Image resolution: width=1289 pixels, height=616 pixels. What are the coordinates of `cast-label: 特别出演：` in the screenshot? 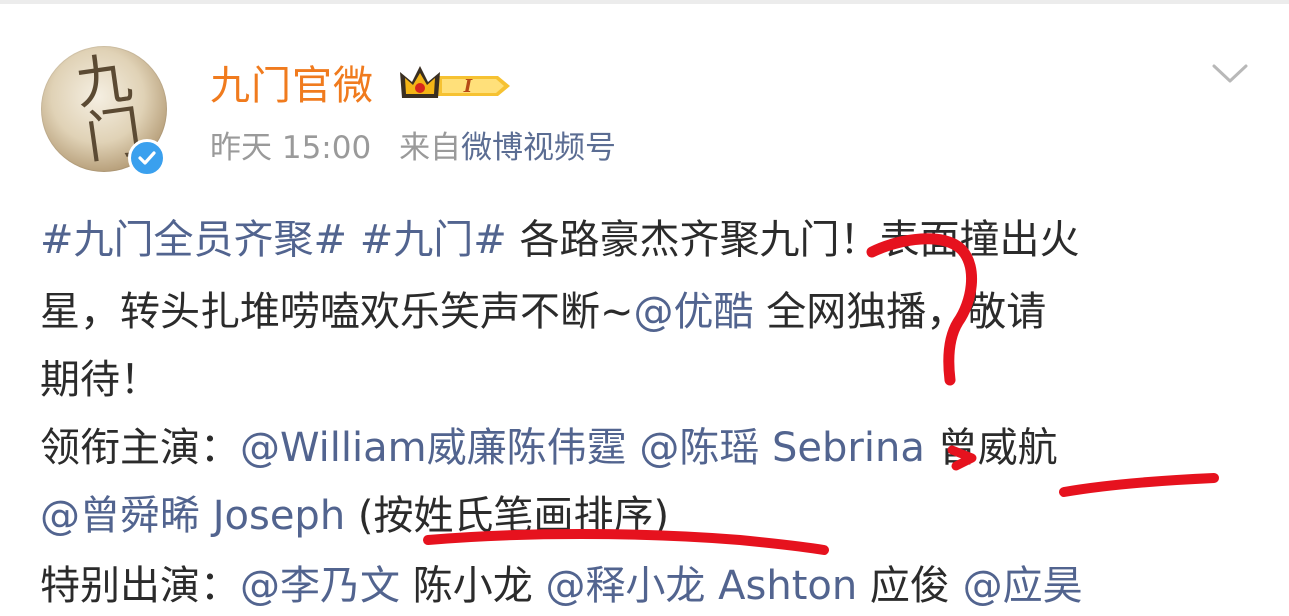 It's located at (140, 586).